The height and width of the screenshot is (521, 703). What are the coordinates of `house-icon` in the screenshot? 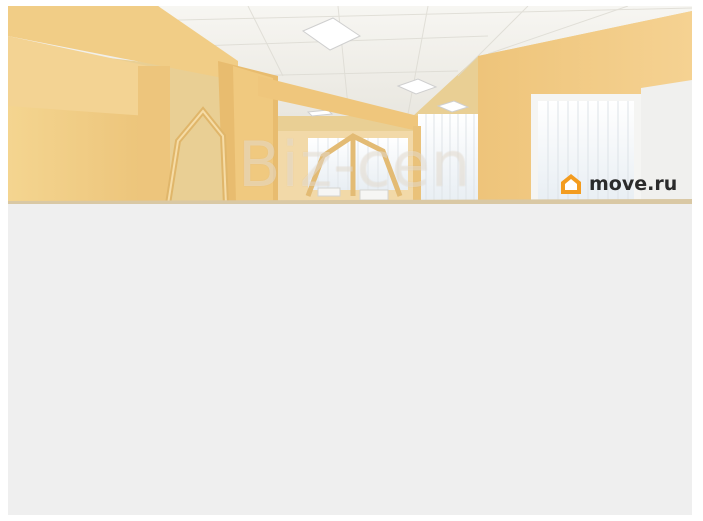 It's located at (571, 184).